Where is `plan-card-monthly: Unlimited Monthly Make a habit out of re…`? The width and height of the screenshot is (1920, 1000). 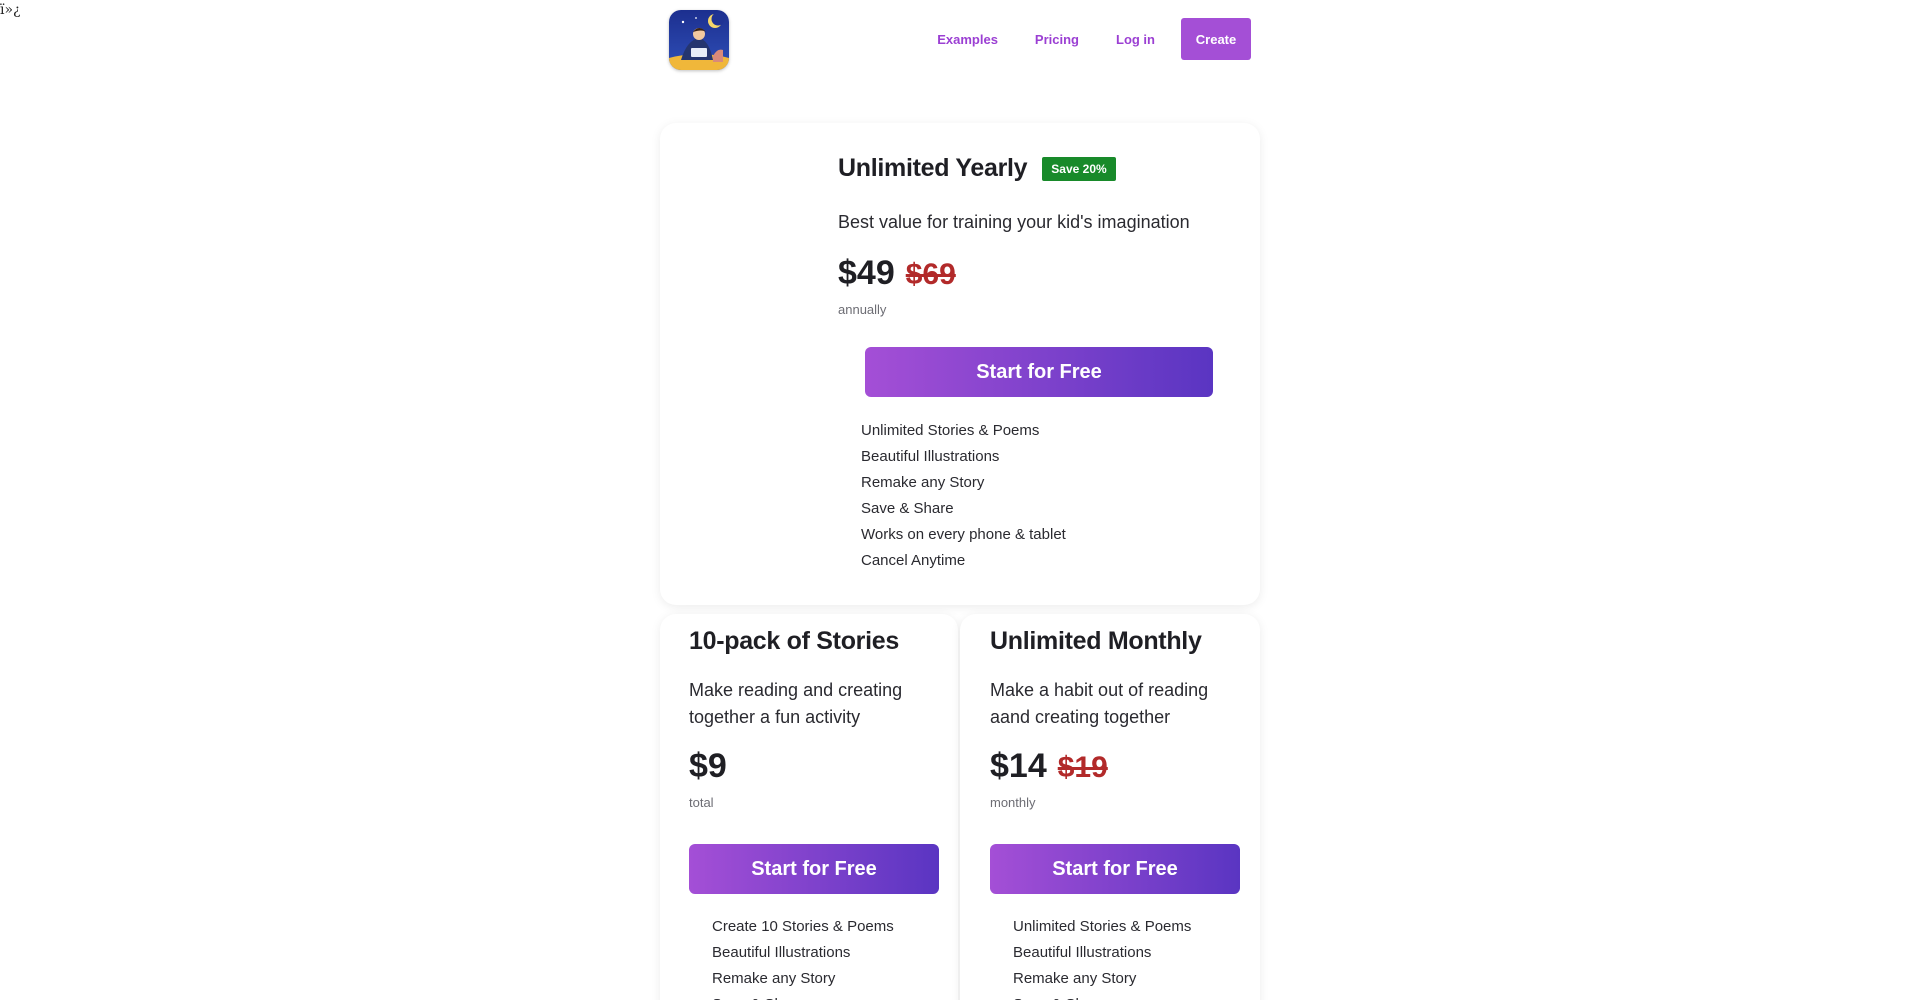 plan-card-monthly: Unlimited Monthly Make a habit out of re… is located at coordinates (1110, 807).